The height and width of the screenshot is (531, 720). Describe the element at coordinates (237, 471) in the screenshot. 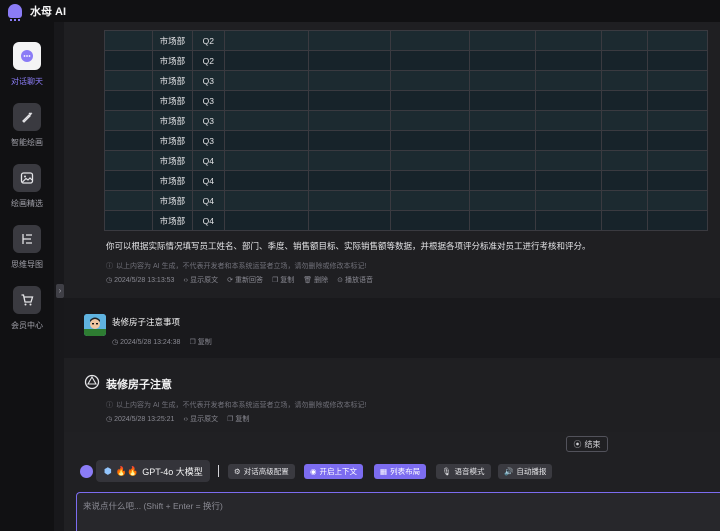

I see `settings-icon: ⚙` at that location.